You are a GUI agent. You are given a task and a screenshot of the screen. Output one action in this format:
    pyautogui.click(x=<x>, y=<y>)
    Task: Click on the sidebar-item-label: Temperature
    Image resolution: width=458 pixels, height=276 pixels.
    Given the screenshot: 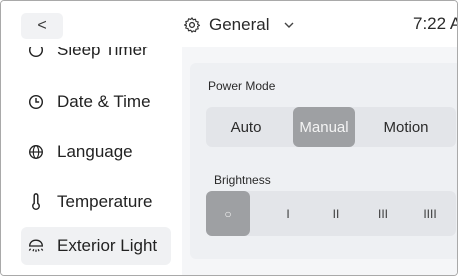 What is the action you would take?
    pyautogui.click(x=105, y=201)
    